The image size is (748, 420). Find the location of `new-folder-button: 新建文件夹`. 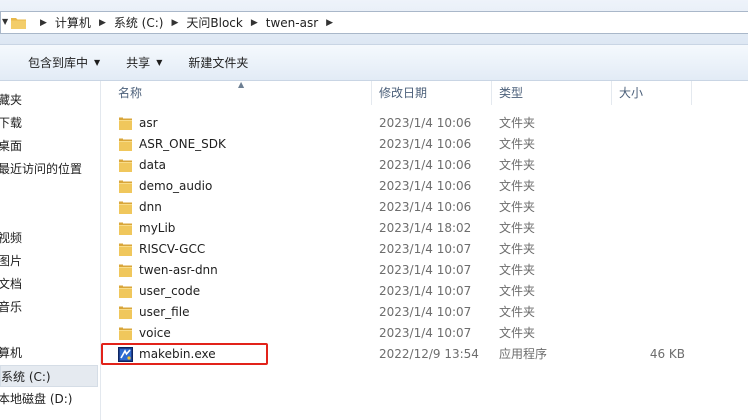

new-folder-button: 新建文件夹 is located at coordinates (218, 62).